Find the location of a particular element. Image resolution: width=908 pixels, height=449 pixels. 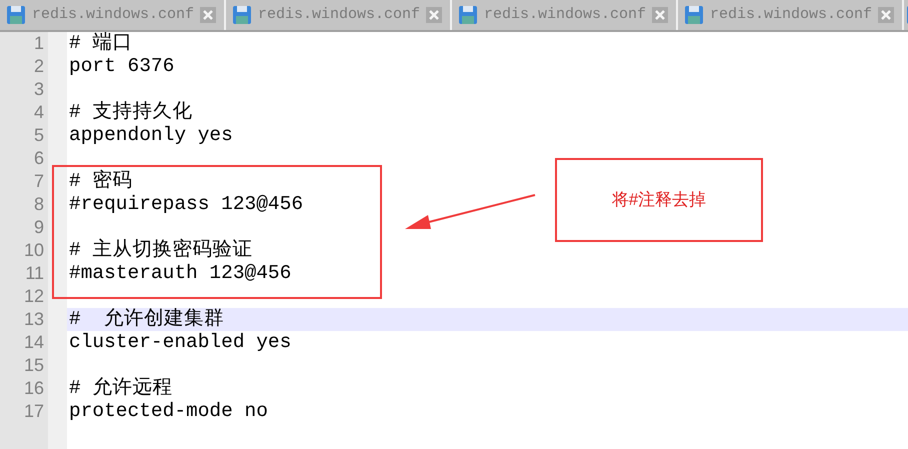

callout-text: 将#注释去掉 is located at coordinates (659, 200).